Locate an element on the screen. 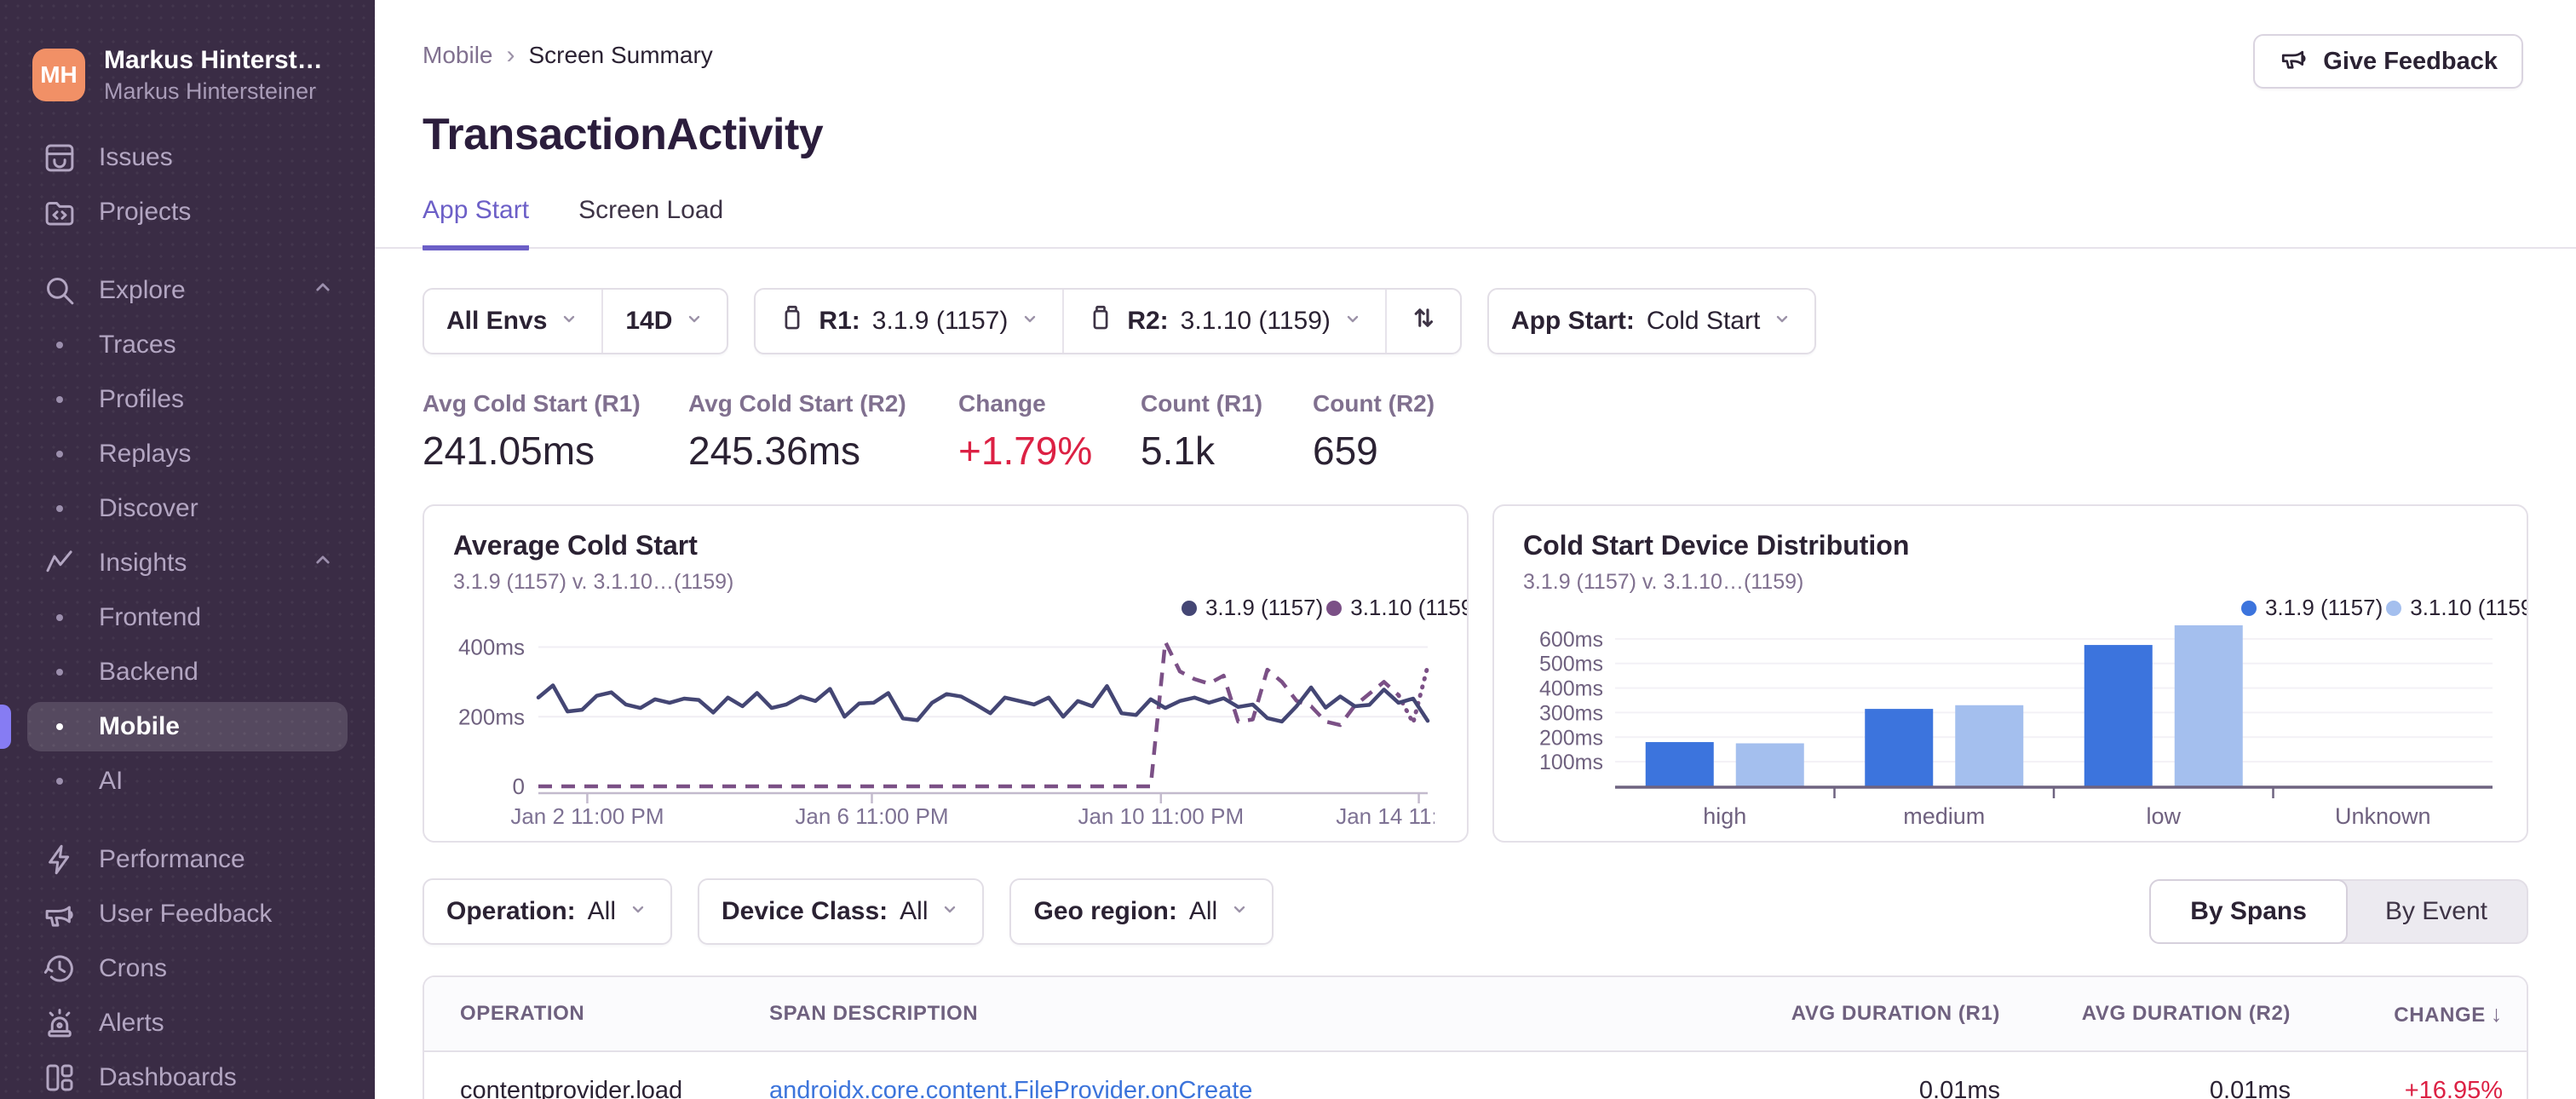 The image size is (2576, 1099). sidebar-item-profiles: Profiles is located at coordinates (188, 399).